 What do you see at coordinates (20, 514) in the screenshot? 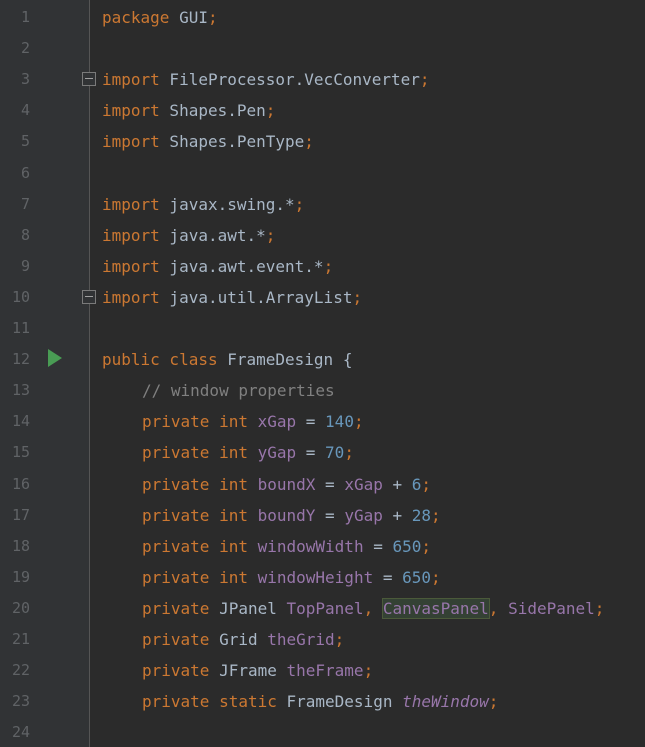
I see `line-number: 17` at bounding box center [20, 514].